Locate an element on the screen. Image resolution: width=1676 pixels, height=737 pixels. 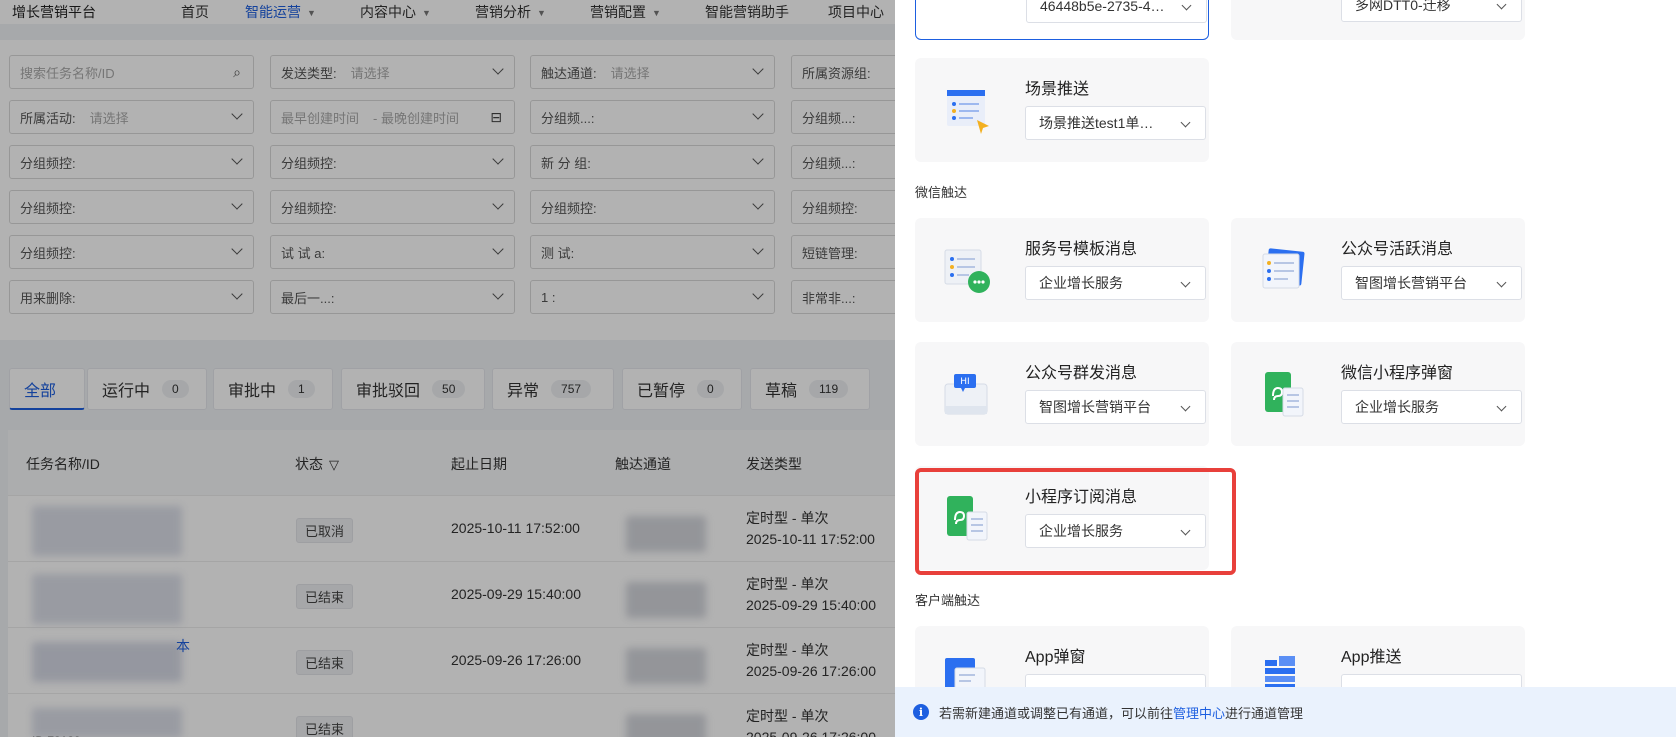
section-title-wechat: 微信触达 is located at coordinates (941, 192).